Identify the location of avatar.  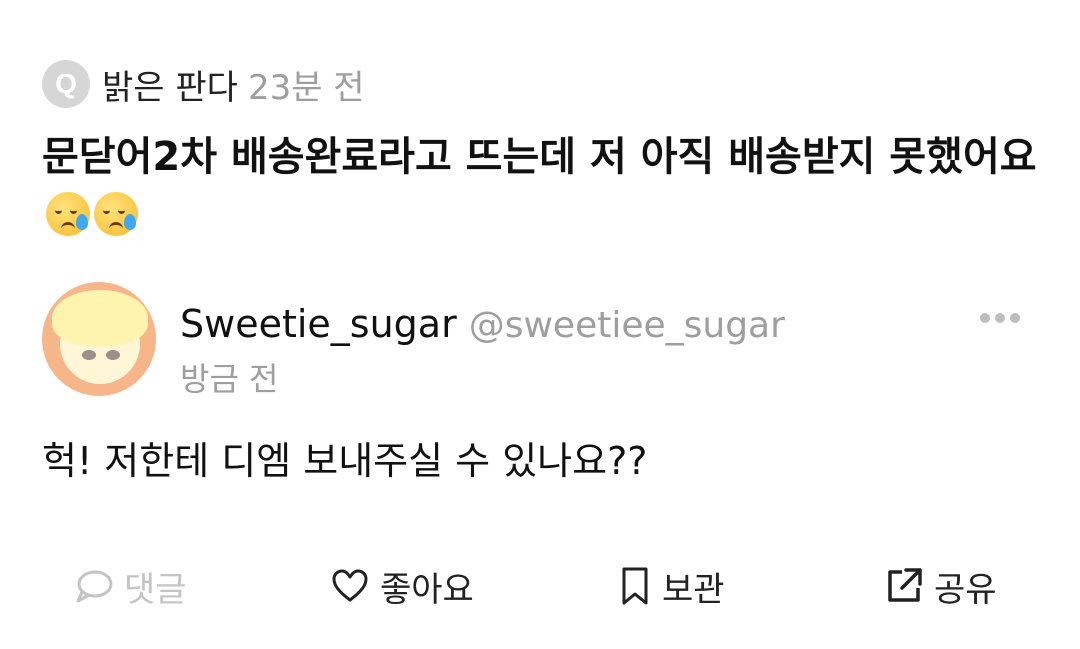
(99, 339).